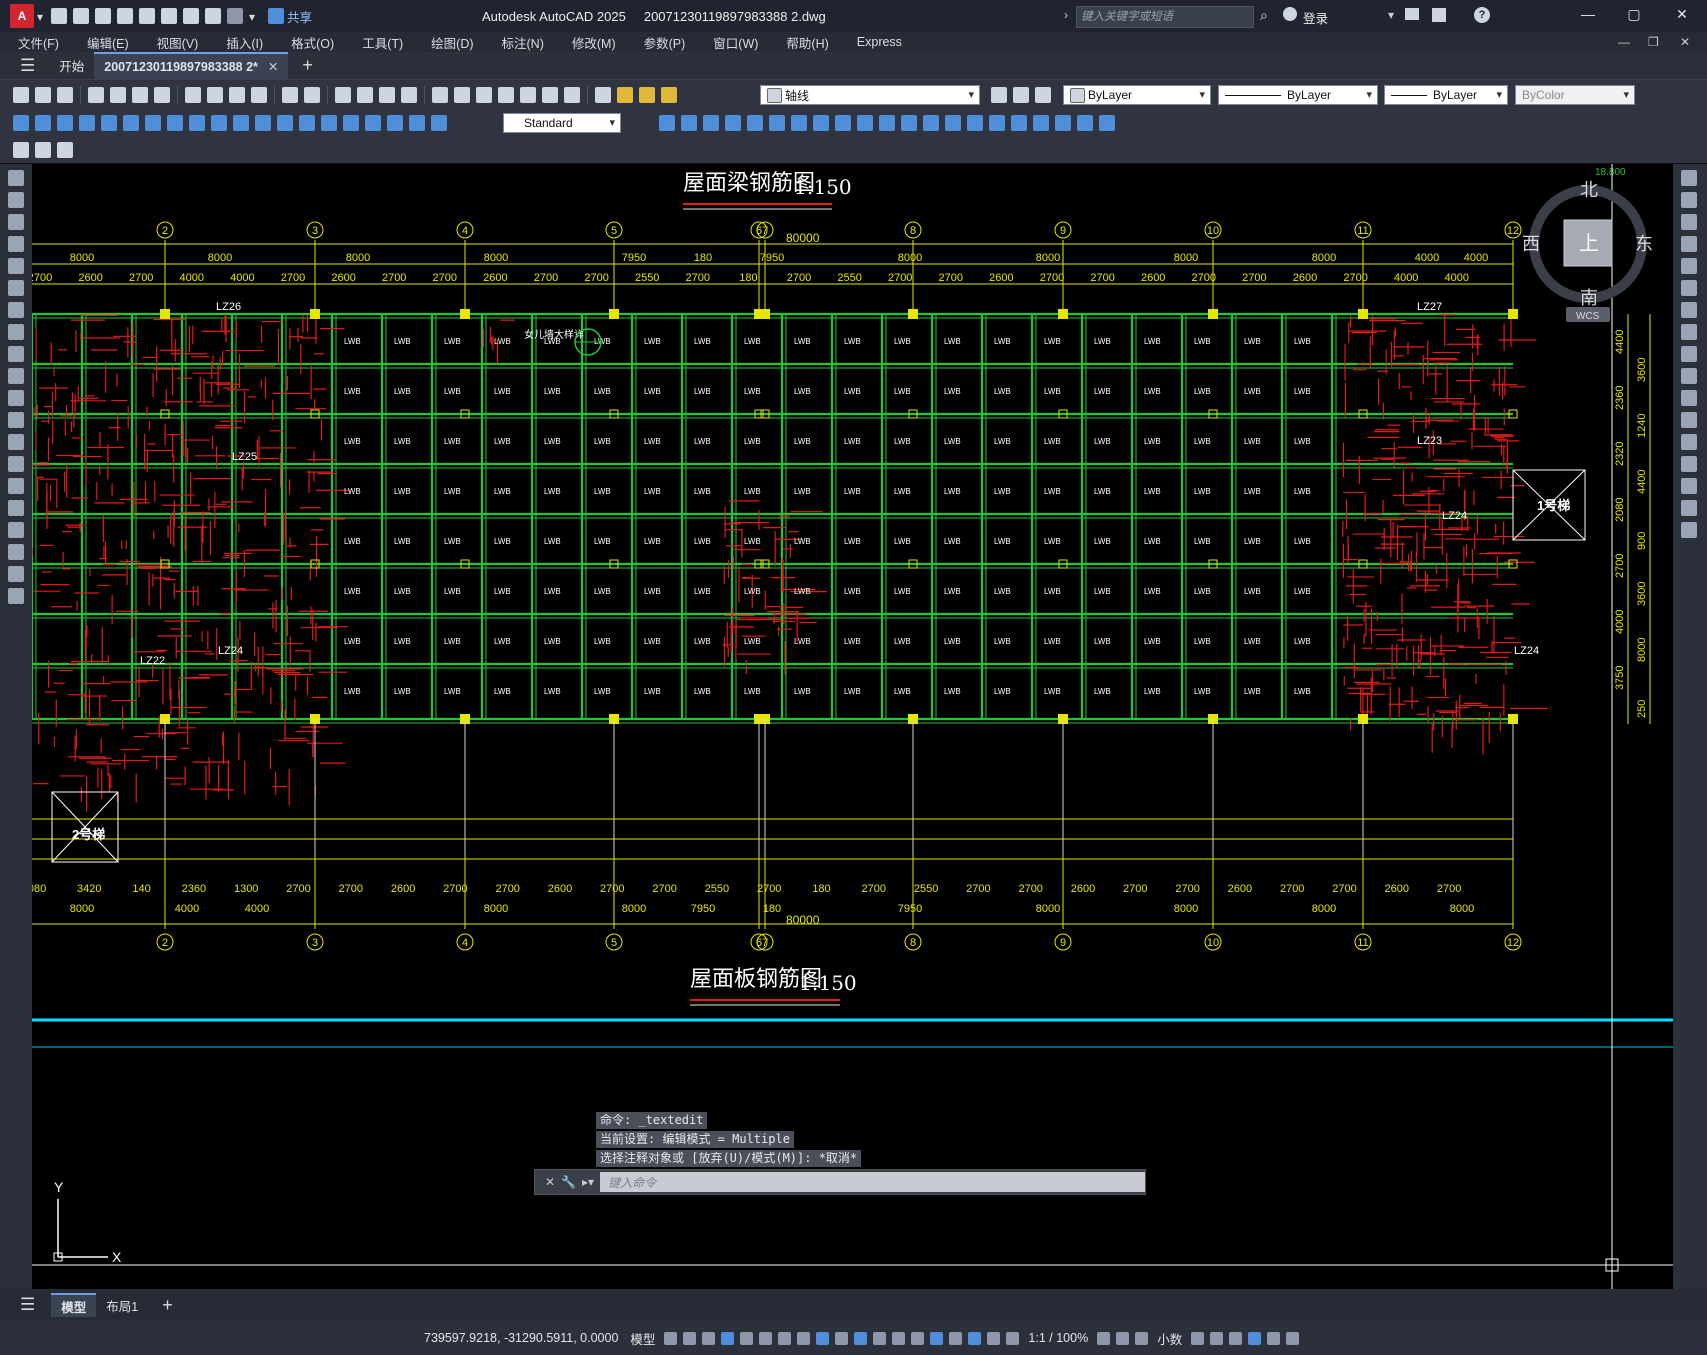 This screenshot has width=1707, height=1355. Describe the element at coordinates (16, 442) in the screenshot. I see `make-block-icon` at that location.